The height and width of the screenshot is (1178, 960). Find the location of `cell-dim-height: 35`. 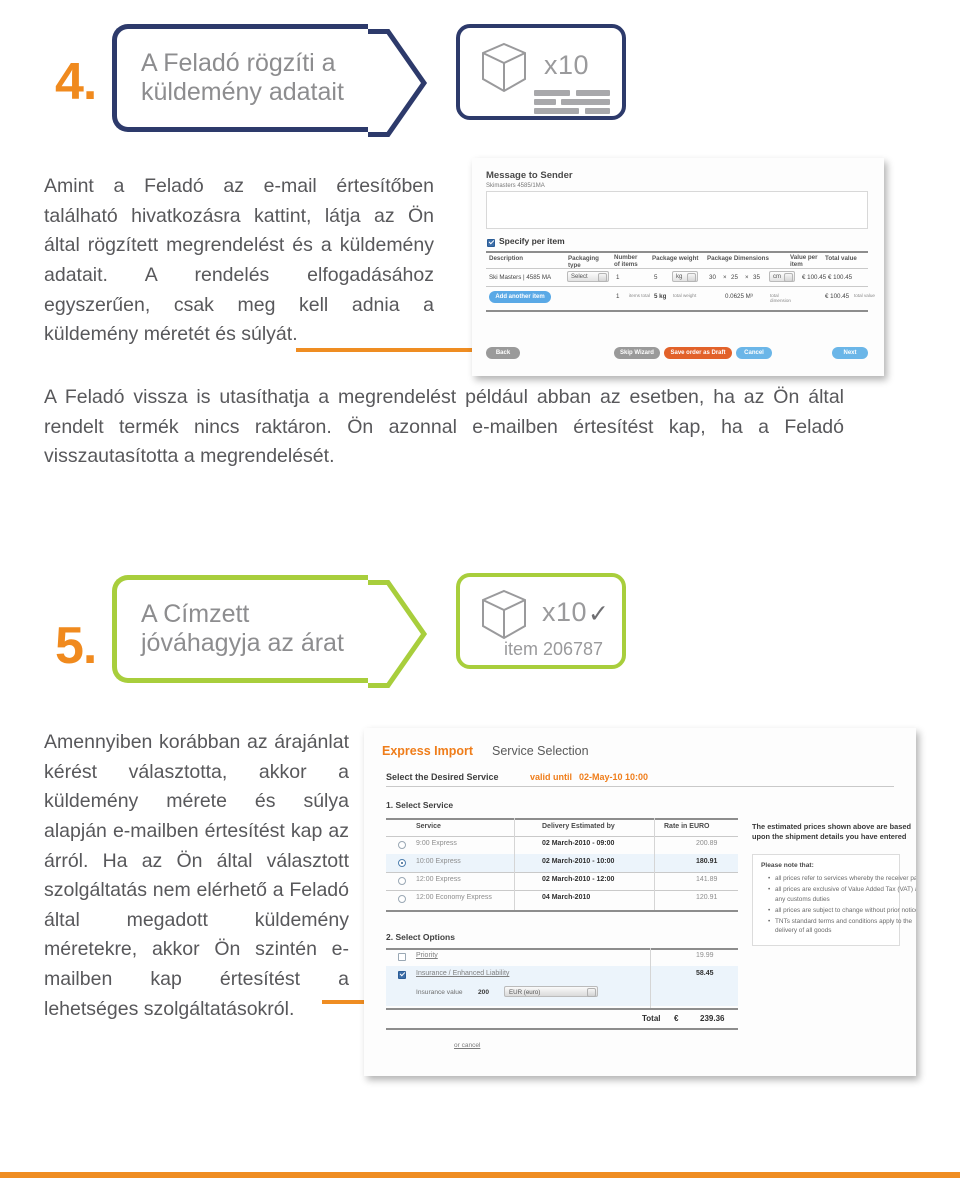

cell-dim-height: 35 is located at coordinates (756, 277).